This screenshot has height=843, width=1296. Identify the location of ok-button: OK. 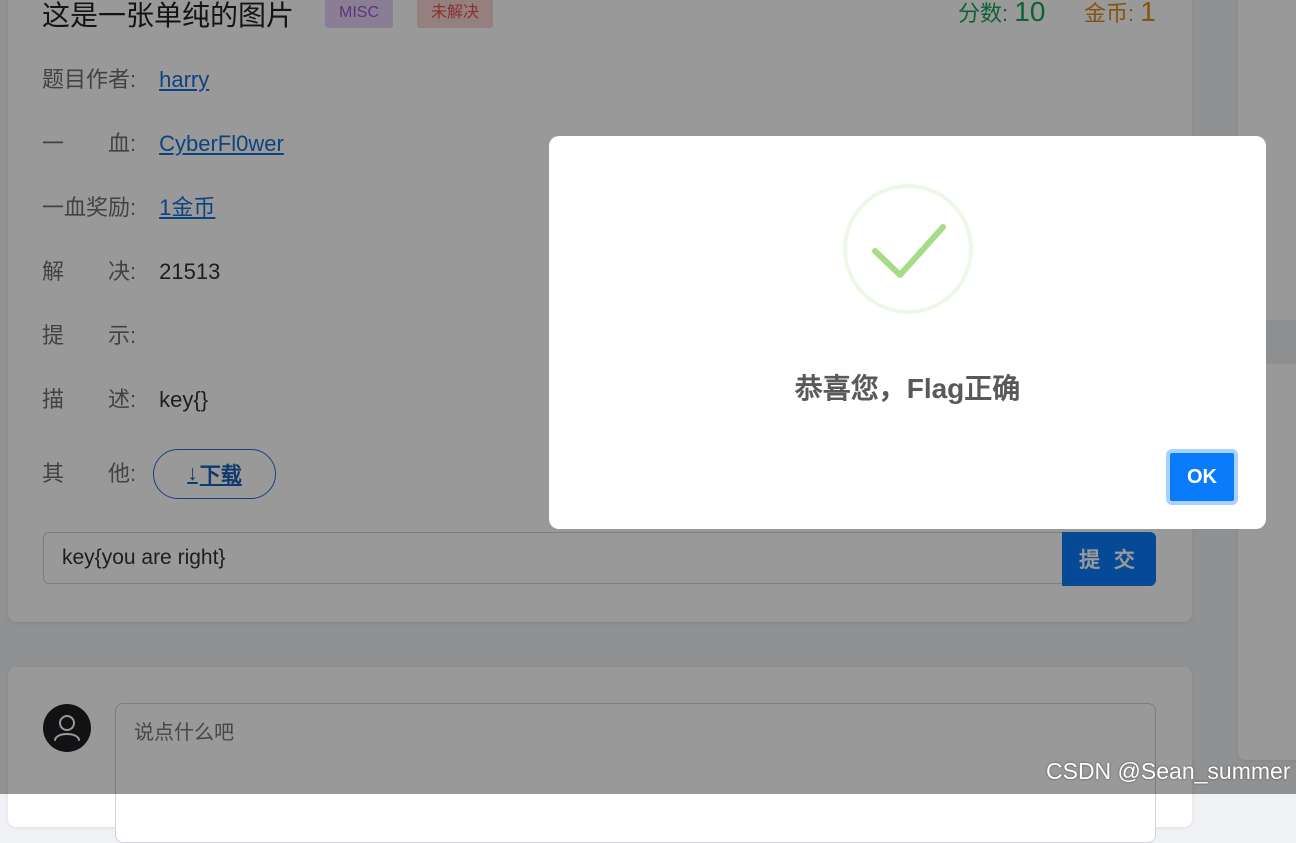
(1202, 477).